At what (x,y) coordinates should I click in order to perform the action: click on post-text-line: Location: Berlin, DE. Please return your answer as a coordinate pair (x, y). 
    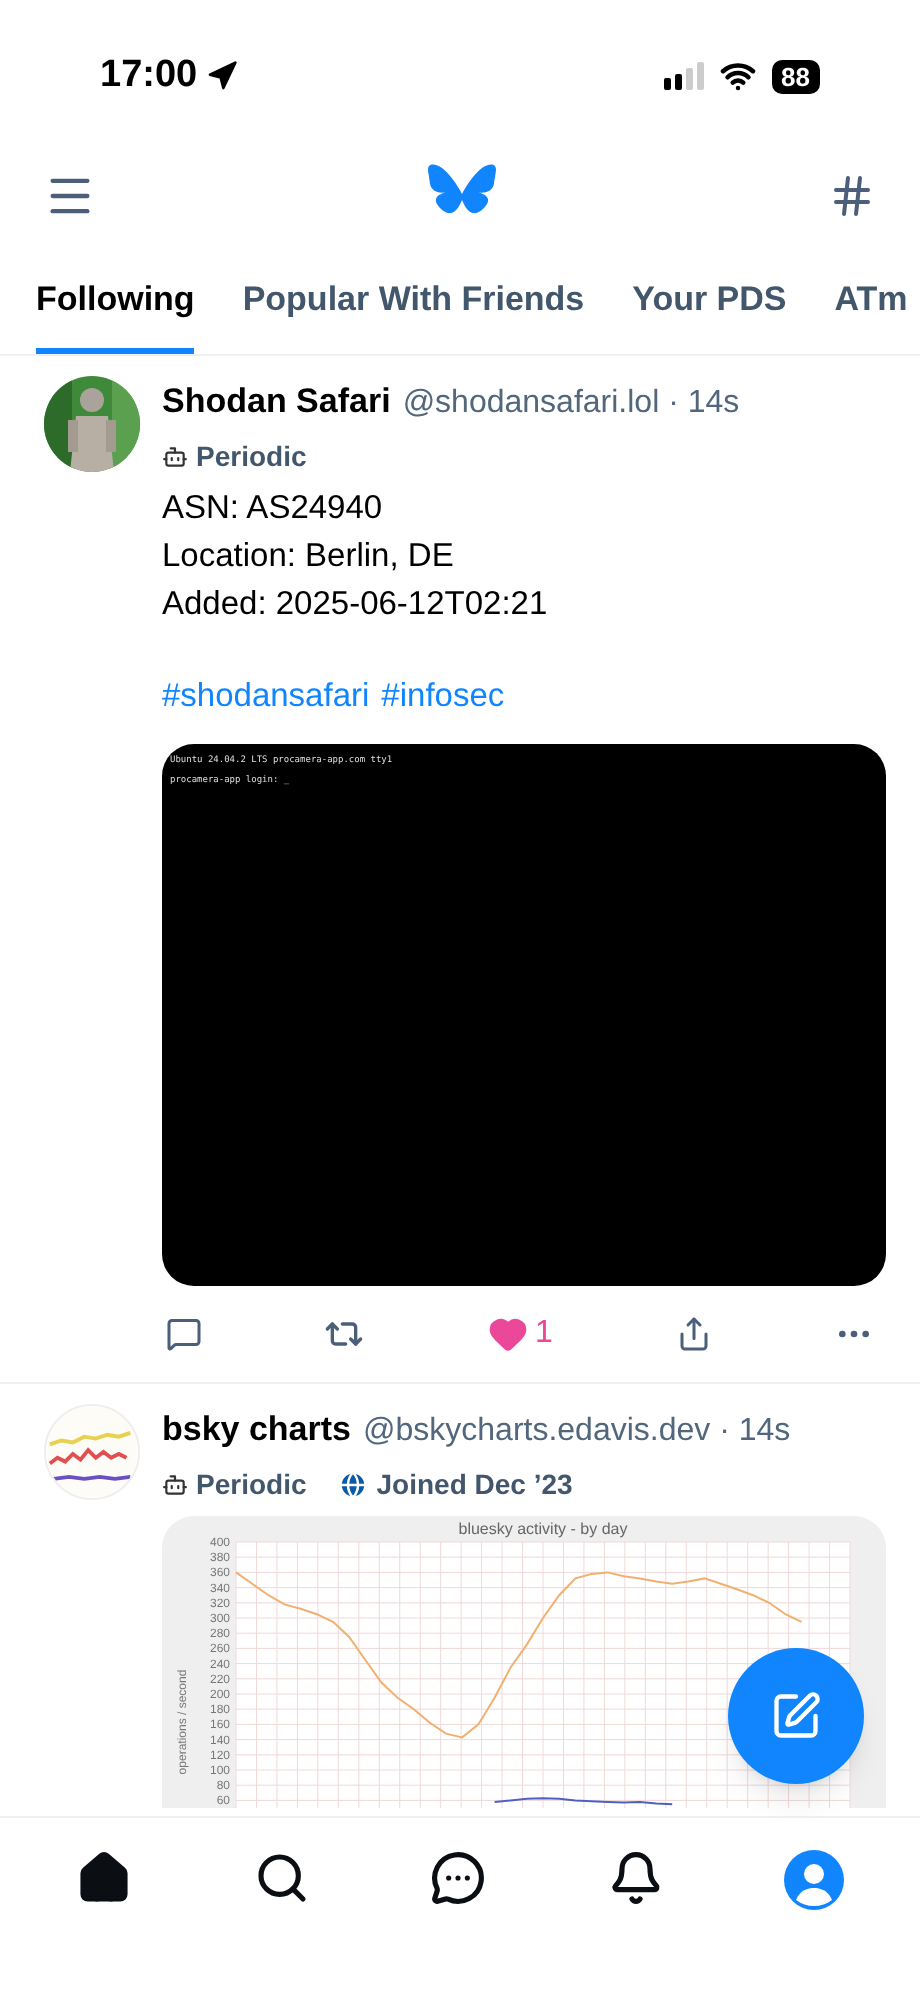
    Looking at the image, I should click on (309, 557).